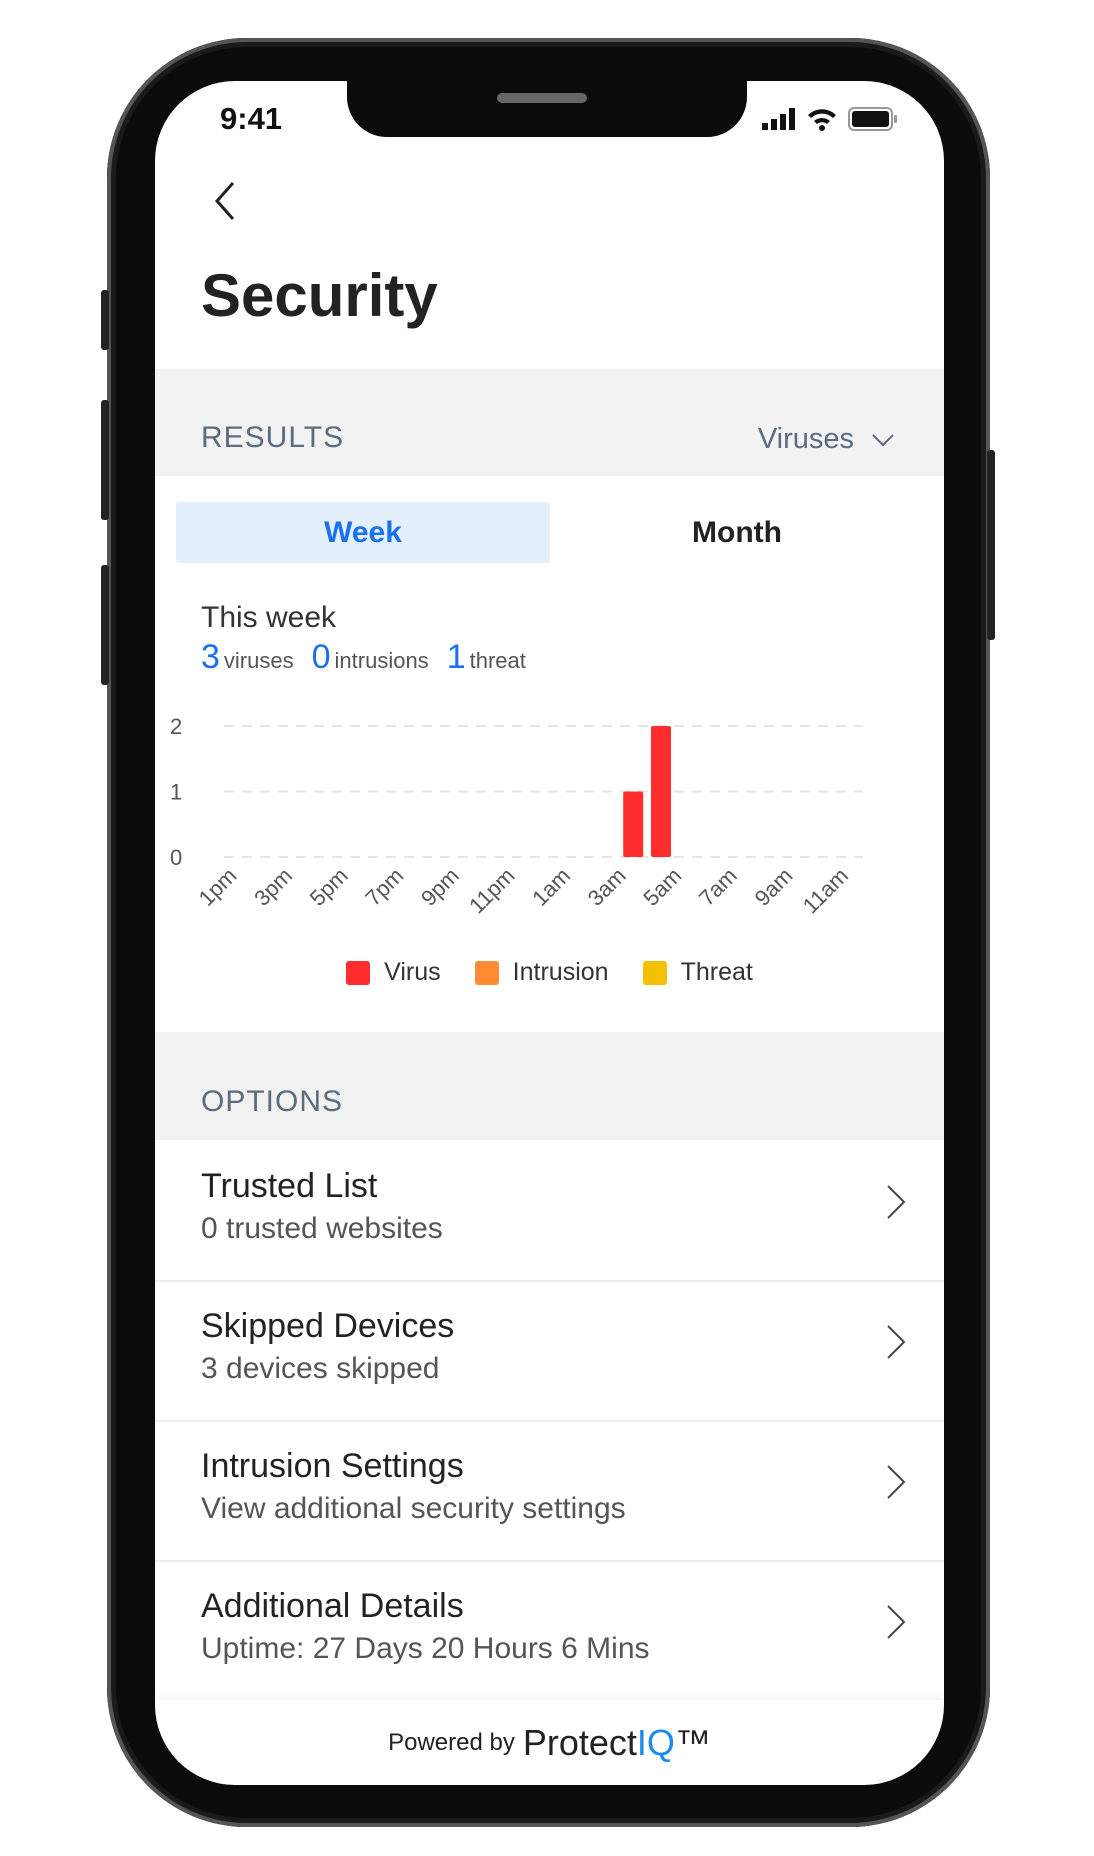 This screenshot has height=1856, width=1094. I want to click on option-subtitle: View additional security settings, so click(413, 1508).